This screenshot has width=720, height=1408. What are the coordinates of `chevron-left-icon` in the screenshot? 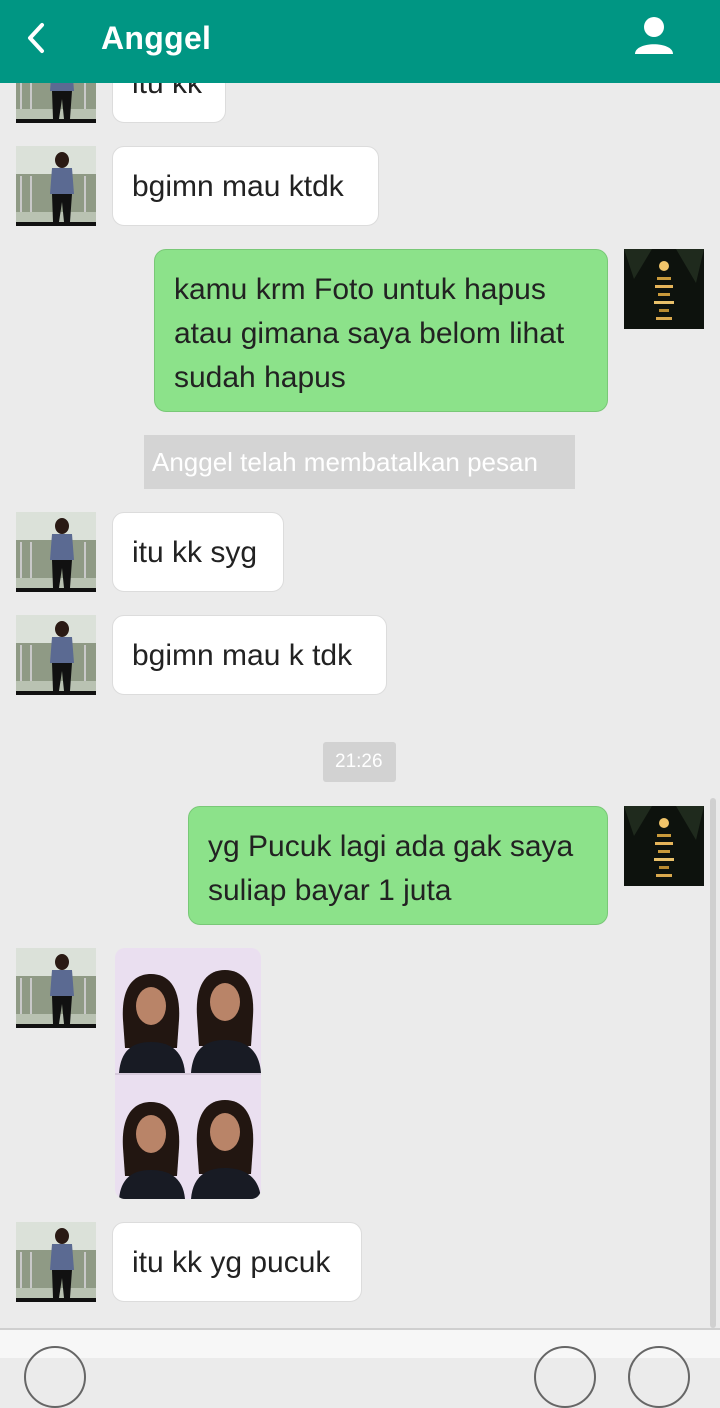 It's located at (37, 38).